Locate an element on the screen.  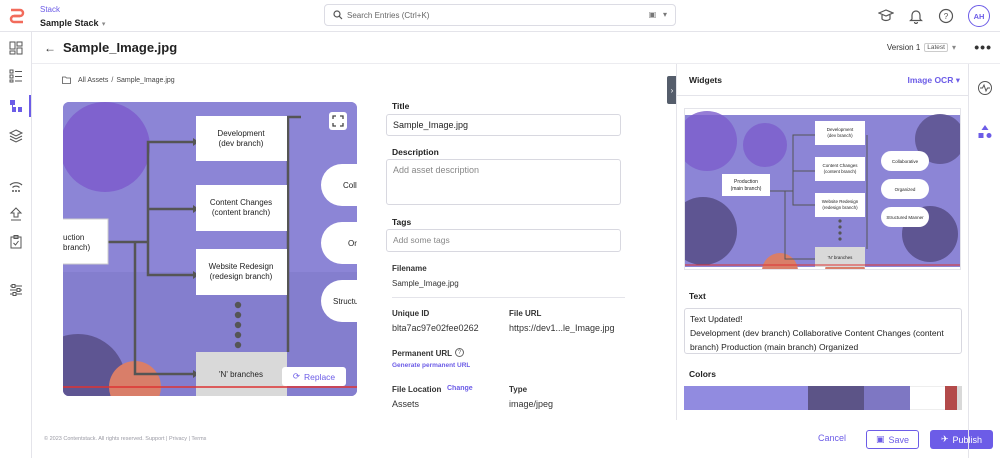
chevron-right-icon: › is located at coordinates (672, 90).